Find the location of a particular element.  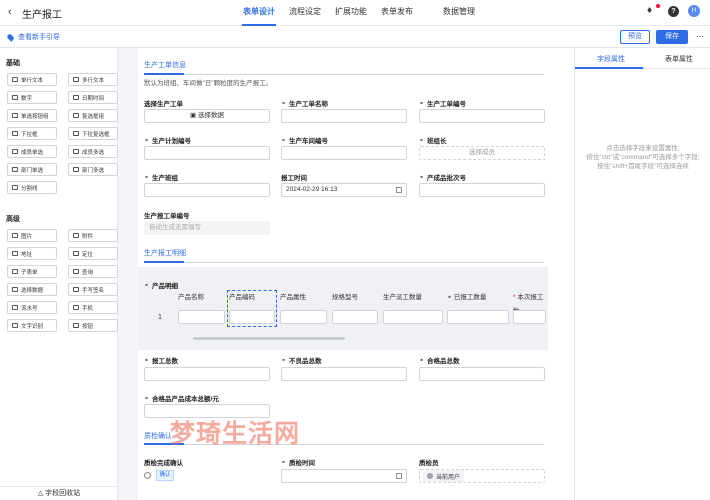

component-label: 部门单选 is located at coordinates (32, 170).